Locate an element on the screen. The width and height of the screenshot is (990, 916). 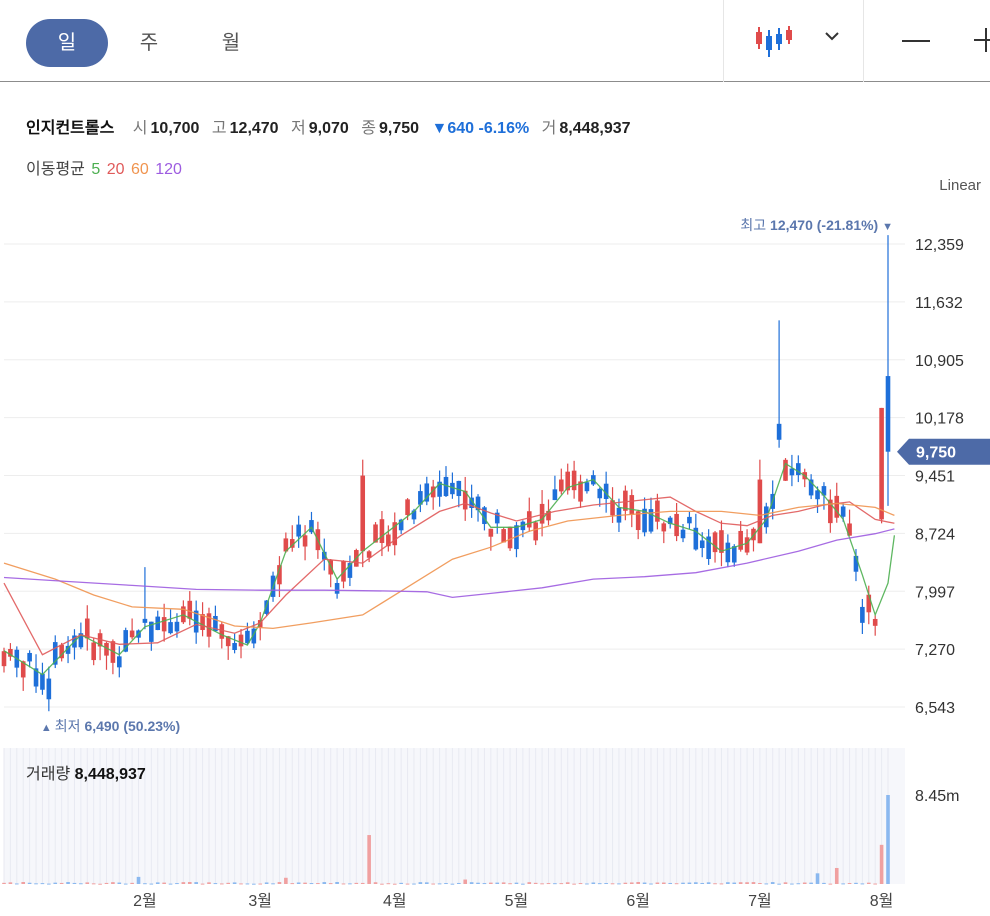
ma-legend-120: 120 is located at coordinates (168, 169).